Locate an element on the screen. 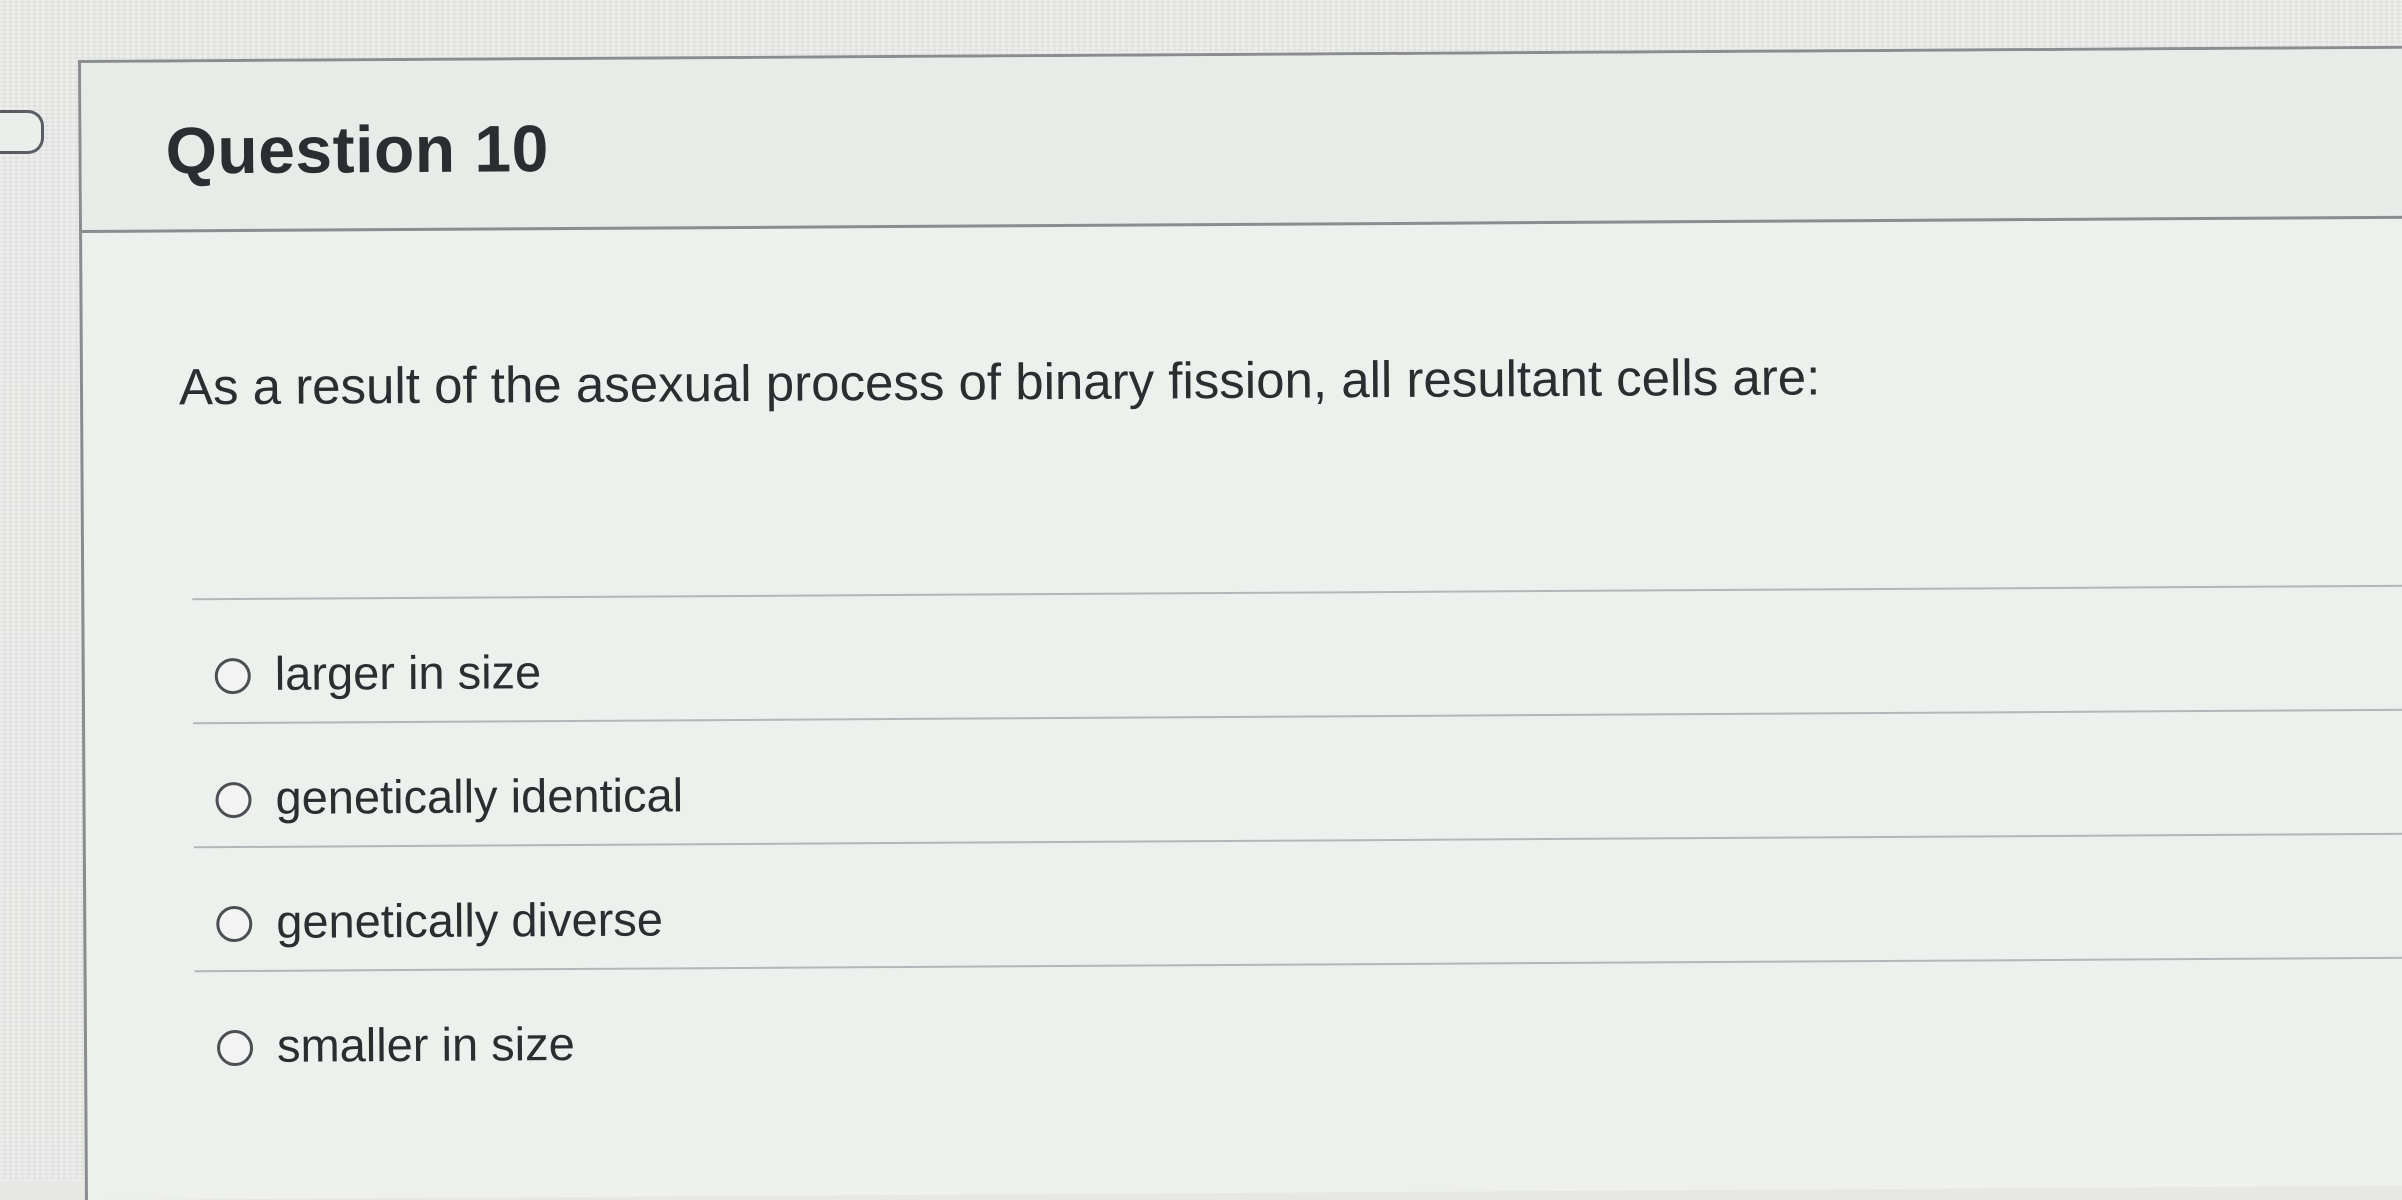  answer-label: genetically diverse is located at coordinates (469, 919).